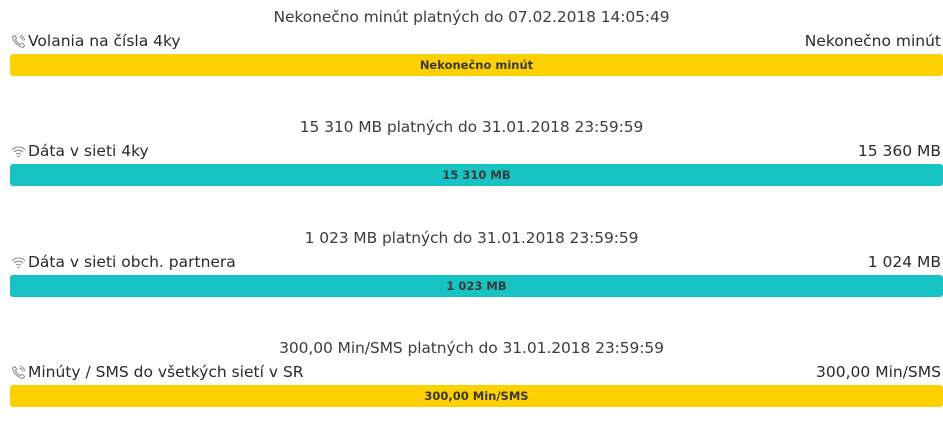 The image size is (943, 428). I want to click on usage-total: 1 024 MB, so click(904, 262).